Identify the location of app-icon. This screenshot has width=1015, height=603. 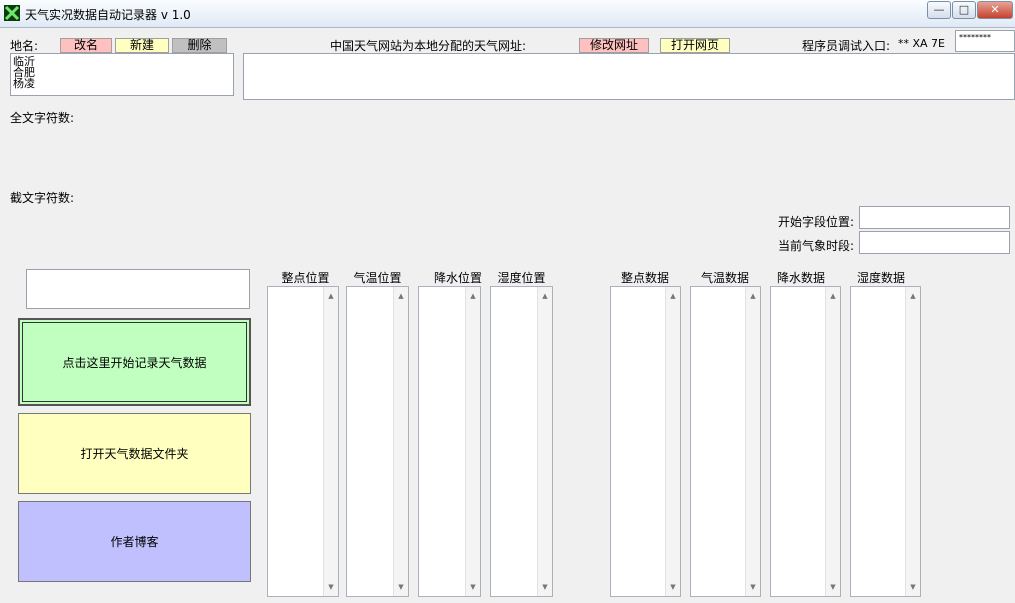
(12, 13).